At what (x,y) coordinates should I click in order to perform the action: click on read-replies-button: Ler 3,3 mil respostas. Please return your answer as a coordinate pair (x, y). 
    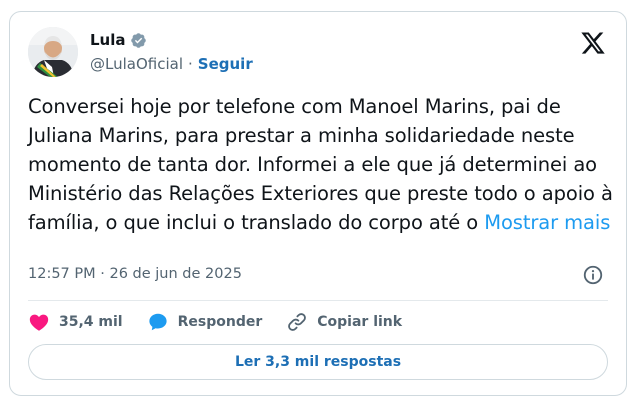
    Looking at the image, I should click on (318, 362).